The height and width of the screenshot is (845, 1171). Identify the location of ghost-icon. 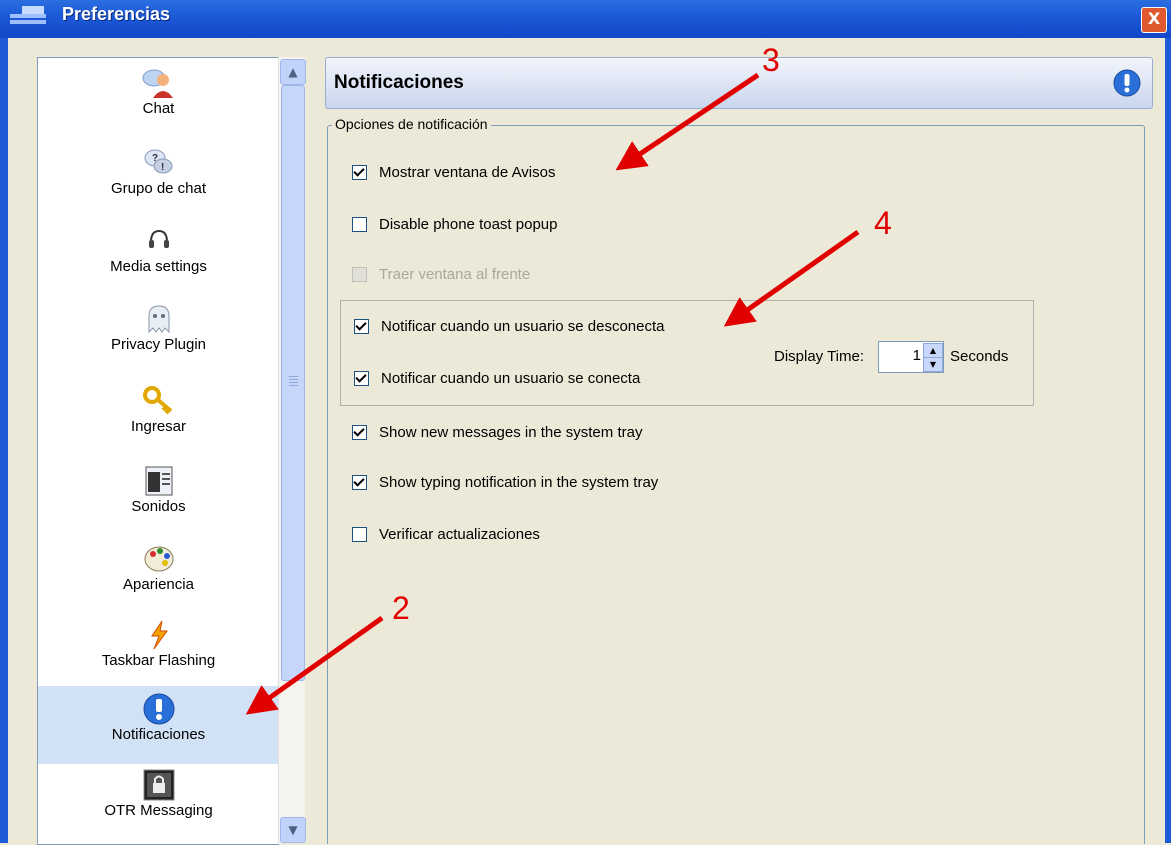
(158, 319).